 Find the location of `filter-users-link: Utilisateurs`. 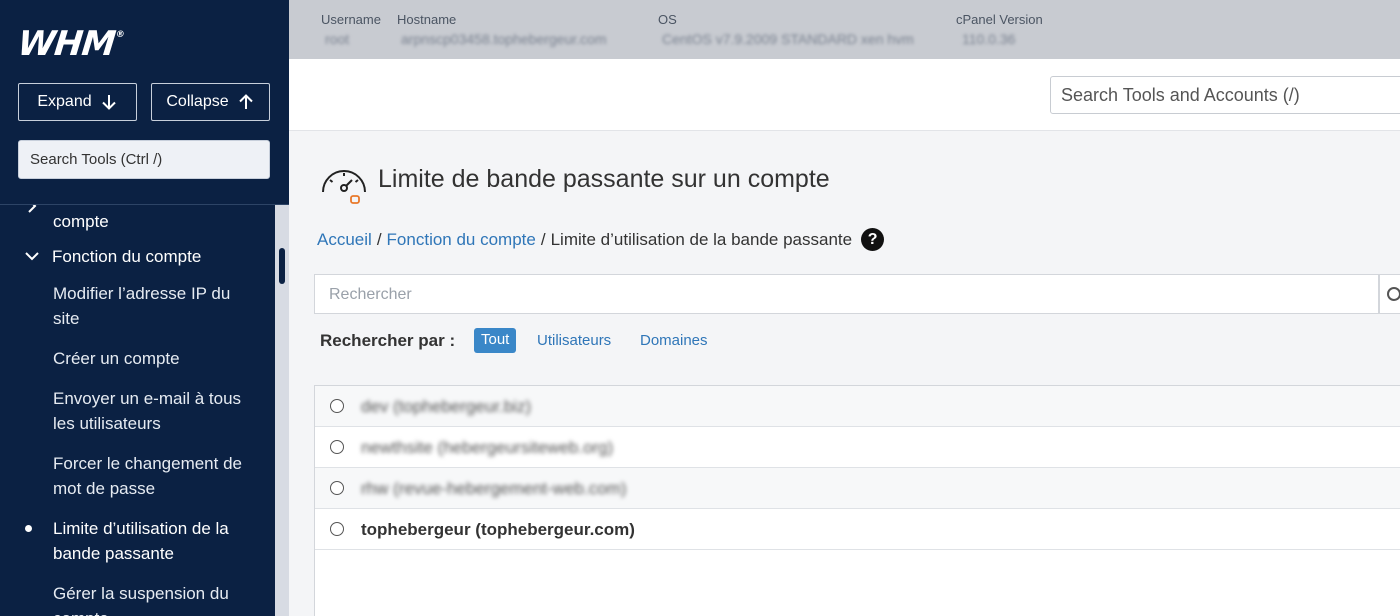

filter-users-link: Utilisateurs is located at coordinates (574, 340).